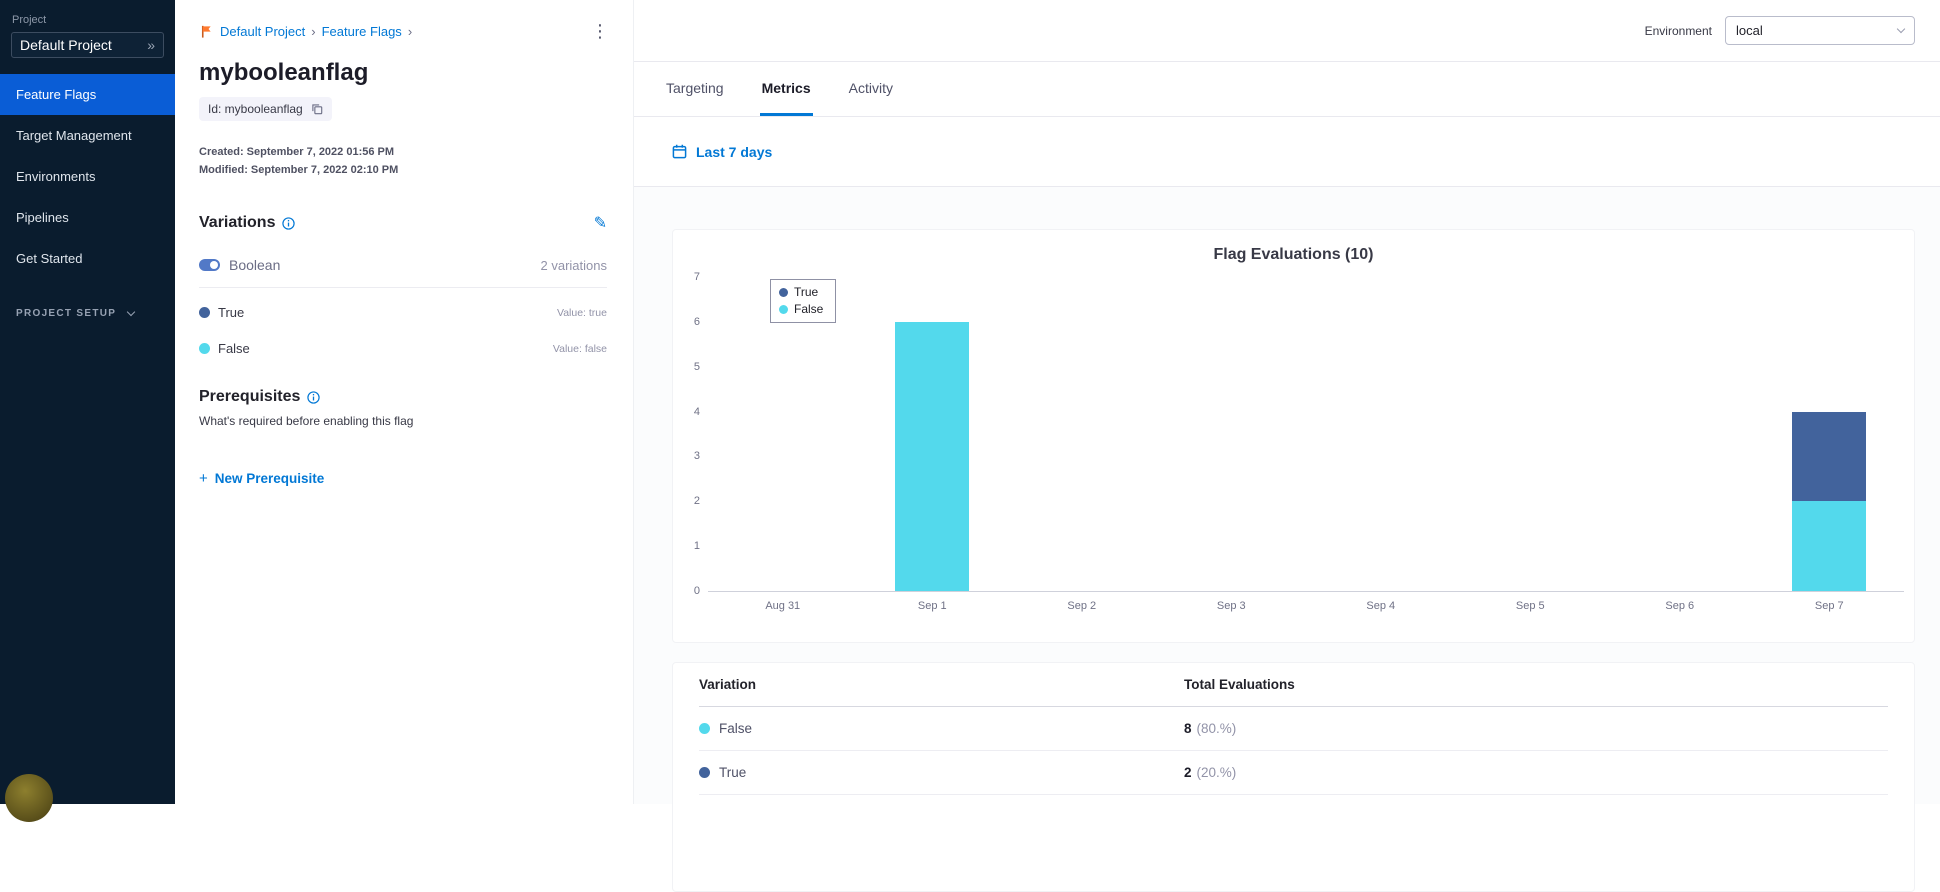 This screenshot has height=892, width=1940. Describe the element at coordinates (42, 217) in the screenshot. I see `sidebar-item-label: Pipelines` at that location.